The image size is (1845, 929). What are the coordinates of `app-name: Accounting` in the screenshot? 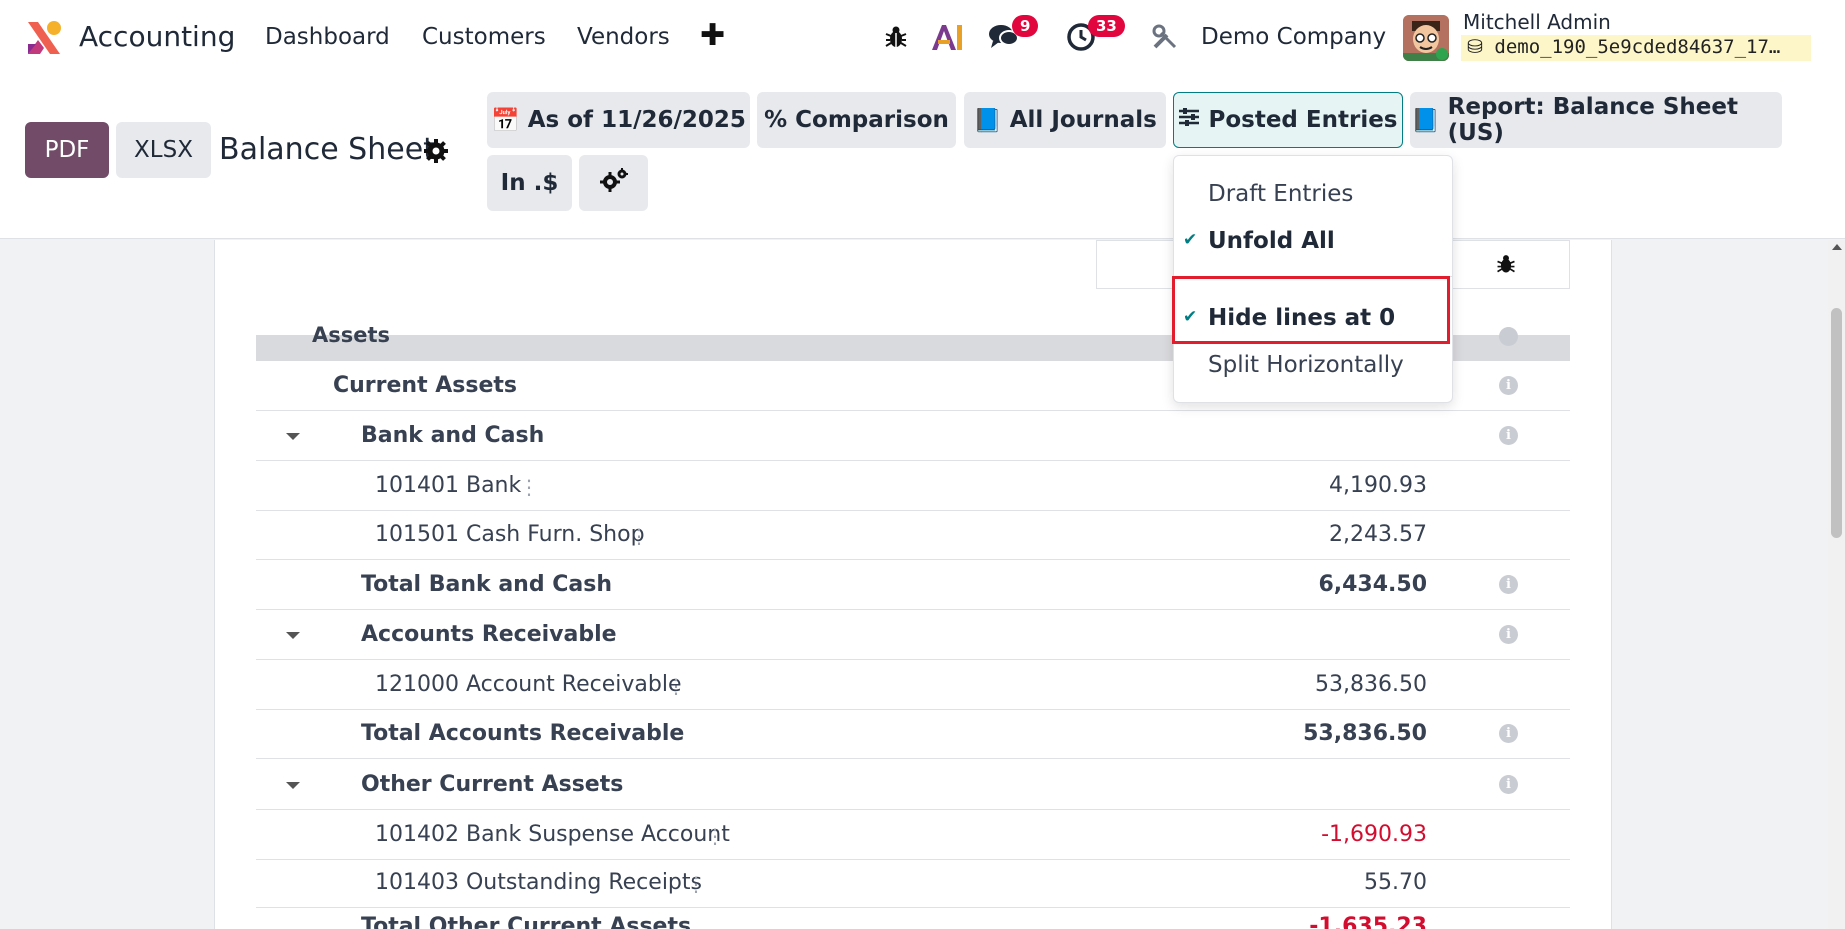 It's located at (157, 36).